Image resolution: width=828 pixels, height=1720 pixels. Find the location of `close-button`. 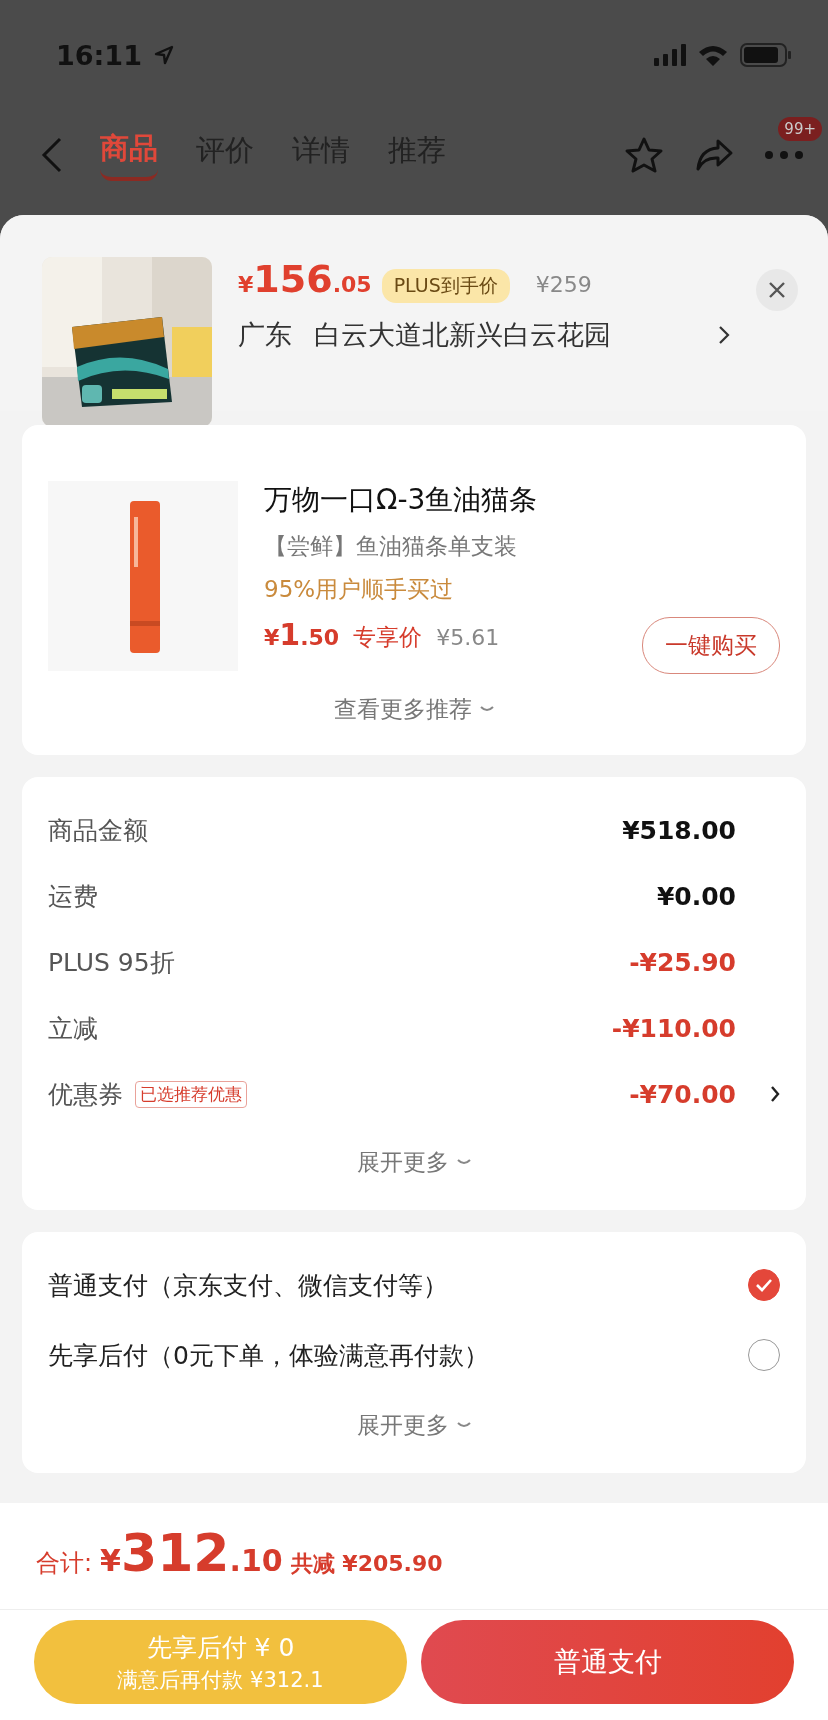

close-button is located at coordinates (777, 290).